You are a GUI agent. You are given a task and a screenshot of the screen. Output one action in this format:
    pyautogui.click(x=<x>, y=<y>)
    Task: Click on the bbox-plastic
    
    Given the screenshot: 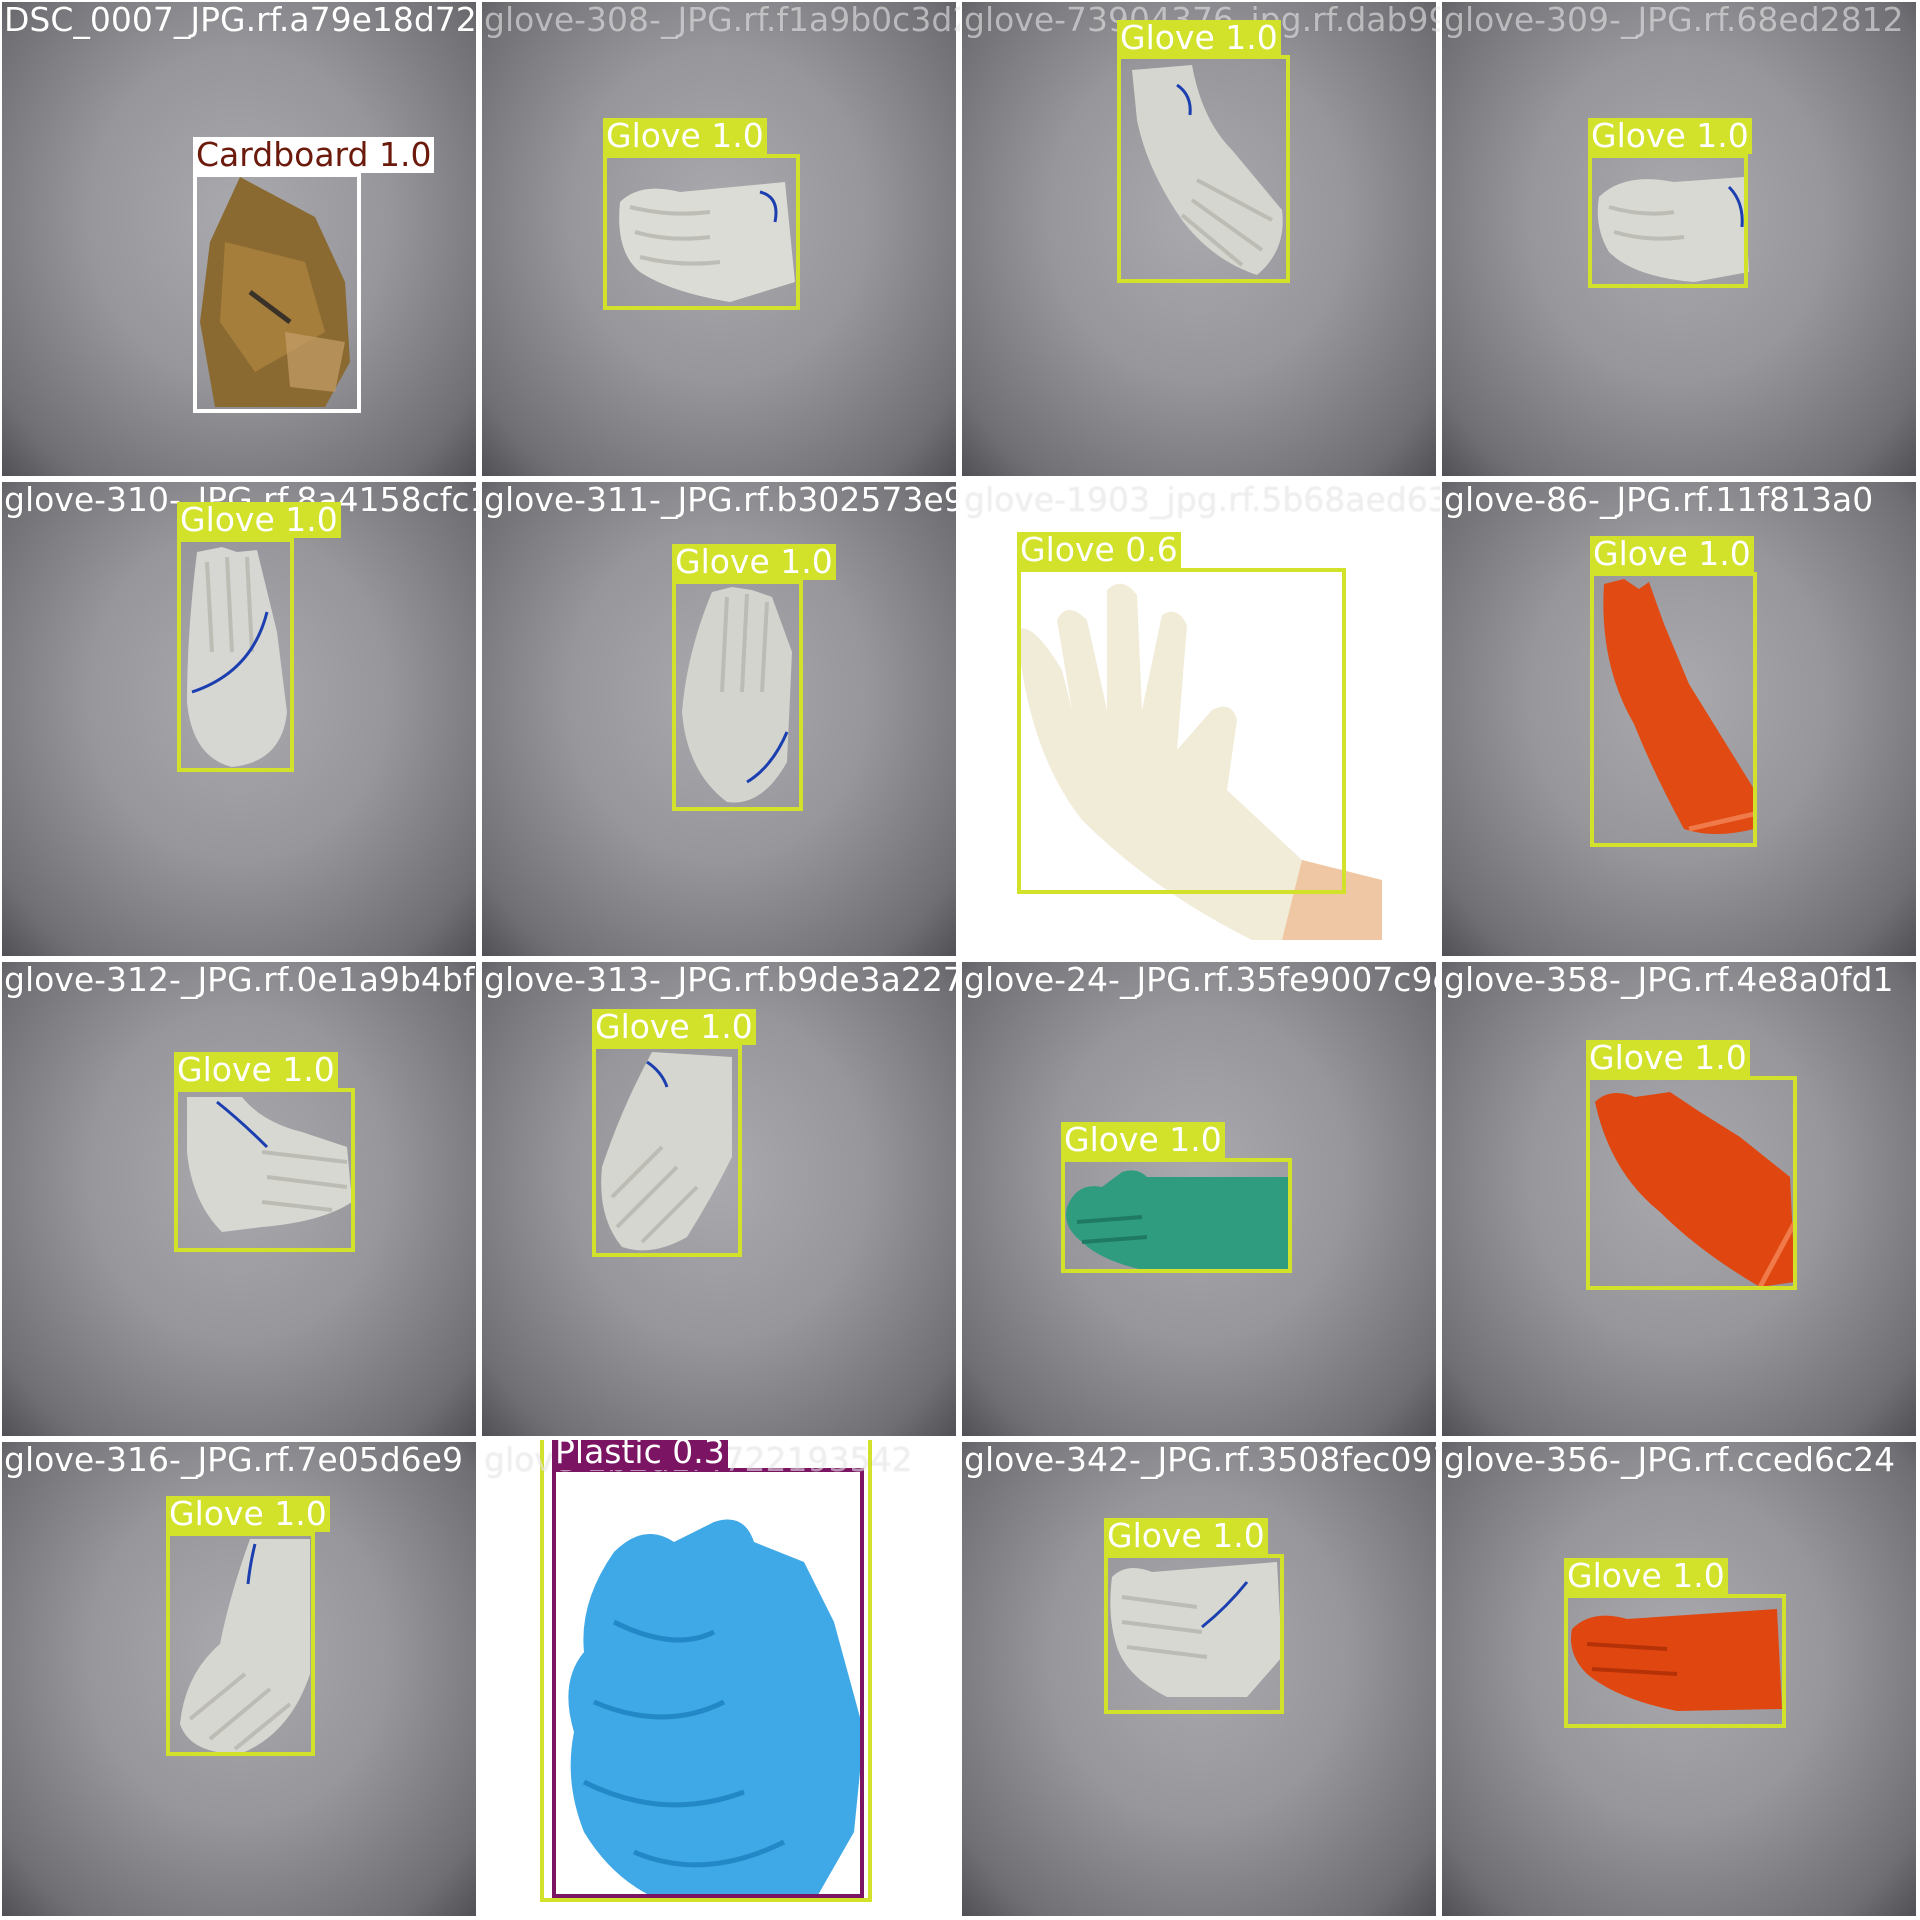 What is the action you would take?
    pyautogui.click(x=708, y=1683)
    